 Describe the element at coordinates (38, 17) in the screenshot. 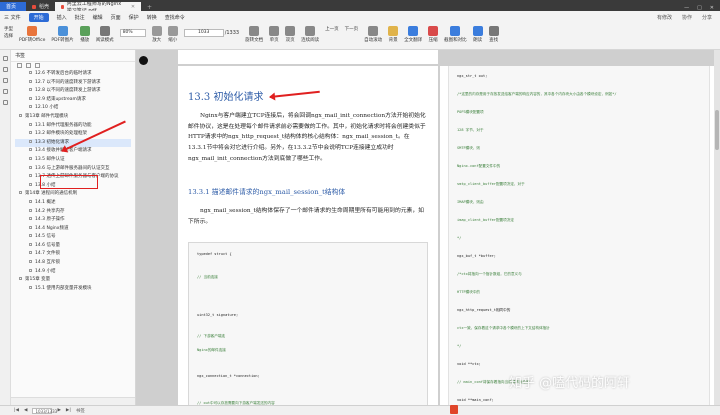

I see `menu-home: 开始` at that location.